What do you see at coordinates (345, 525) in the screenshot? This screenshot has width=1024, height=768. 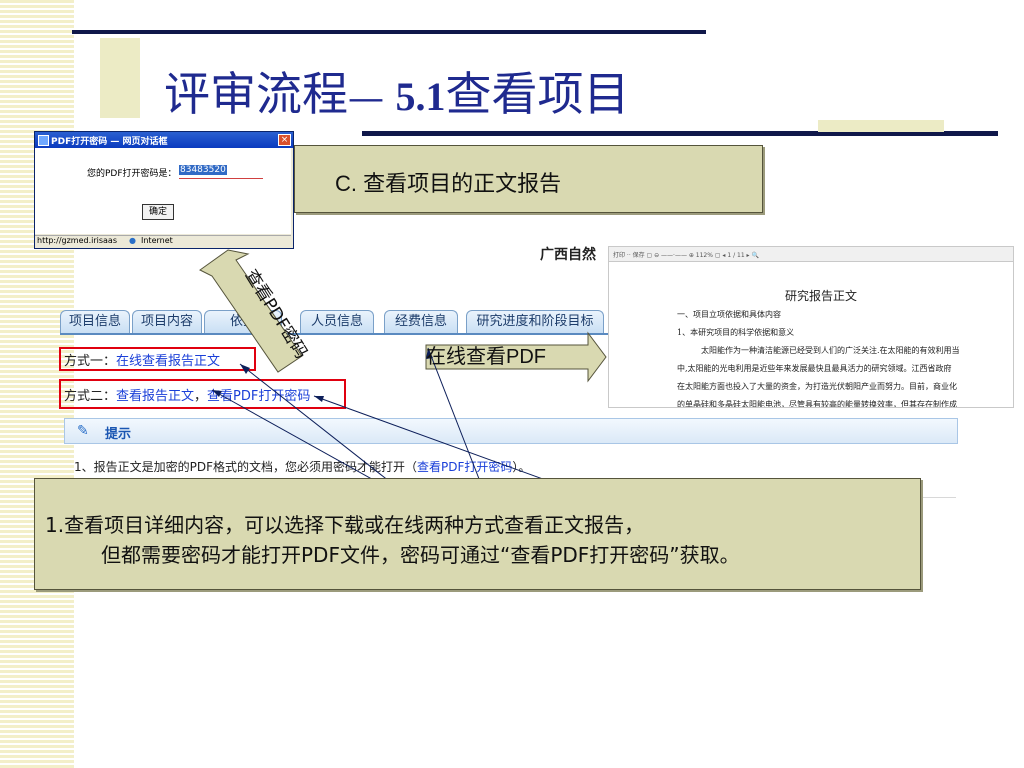 I see `note-line-1: 1.查看项目详细内容，可以选择下载或在线两种方式查看正文报告，` at bounding box center [345, 525].